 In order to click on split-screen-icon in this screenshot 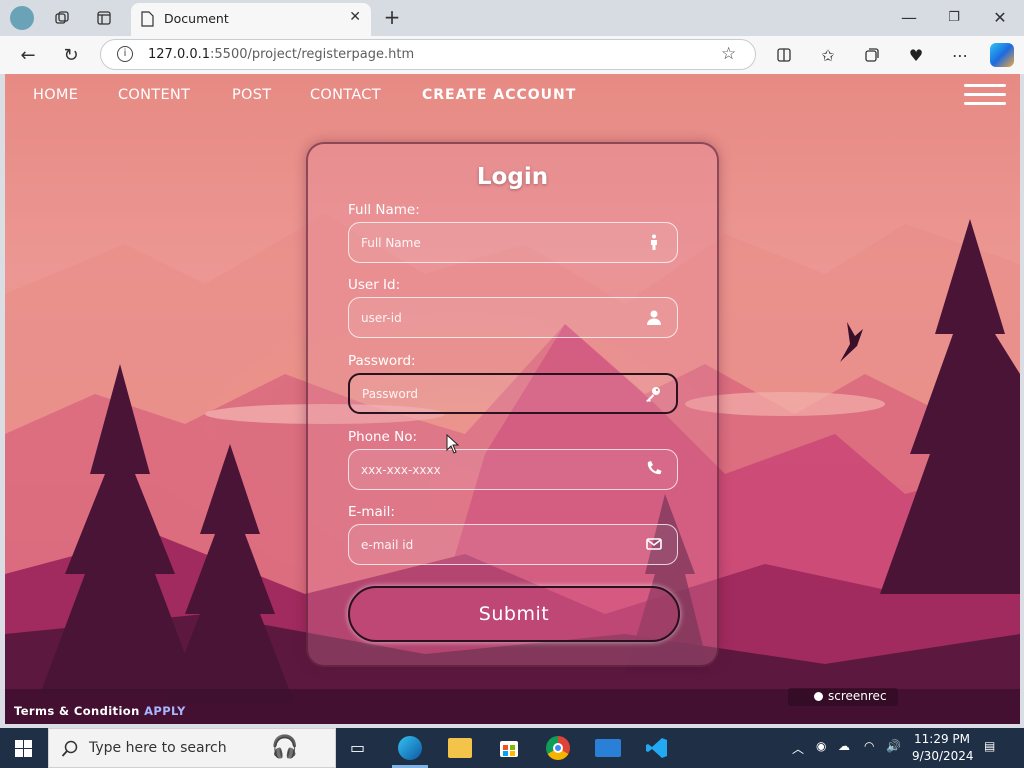, I will do `click(784, 55)`.